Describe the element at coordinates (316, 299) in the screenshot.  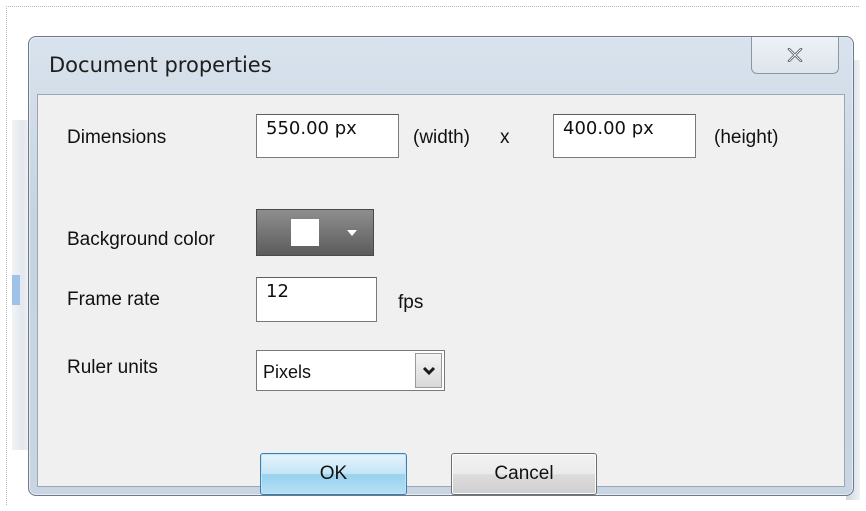
I see `frame-rate-input: 12` at that location.